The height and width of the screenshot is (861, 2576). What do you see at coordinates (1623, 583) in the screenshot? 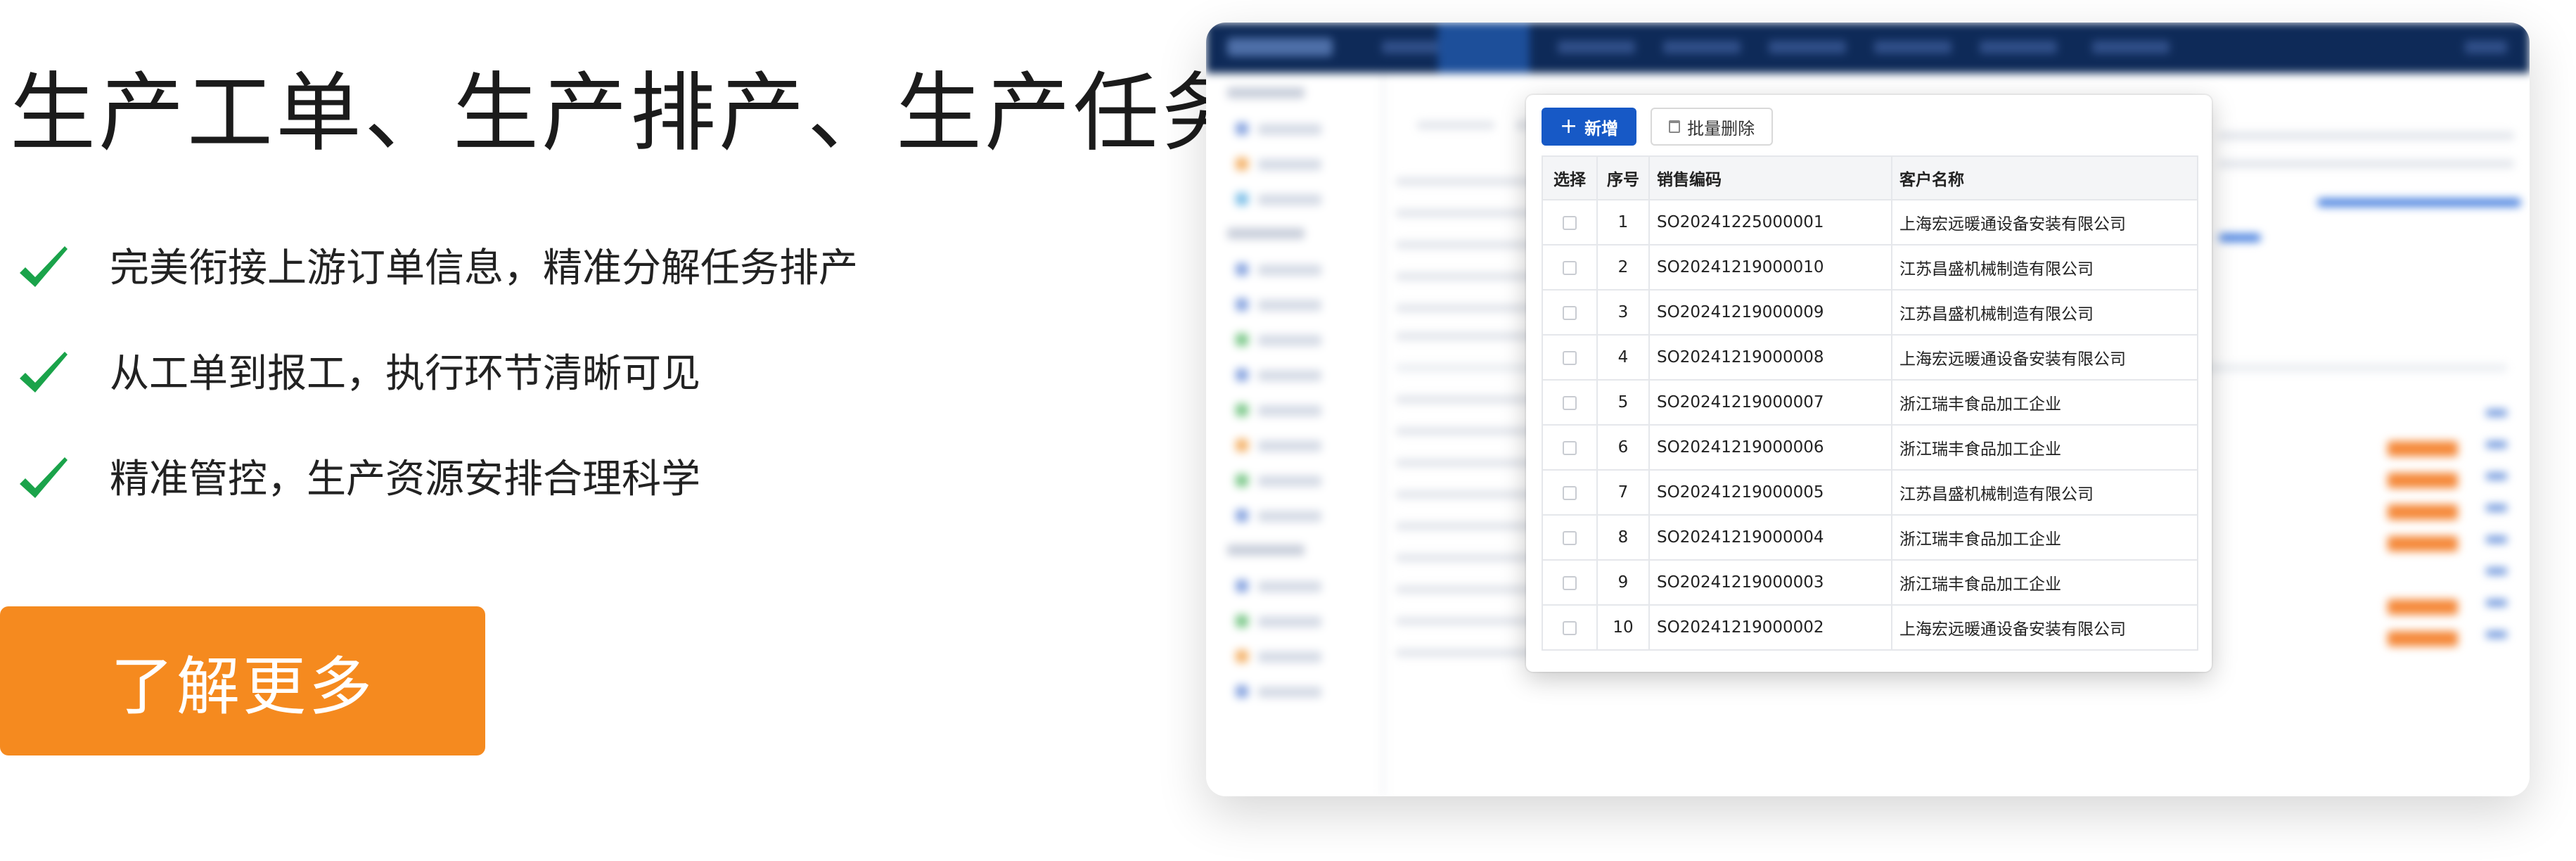
I see `row-index: 9` at bounding box center [1623, 583].